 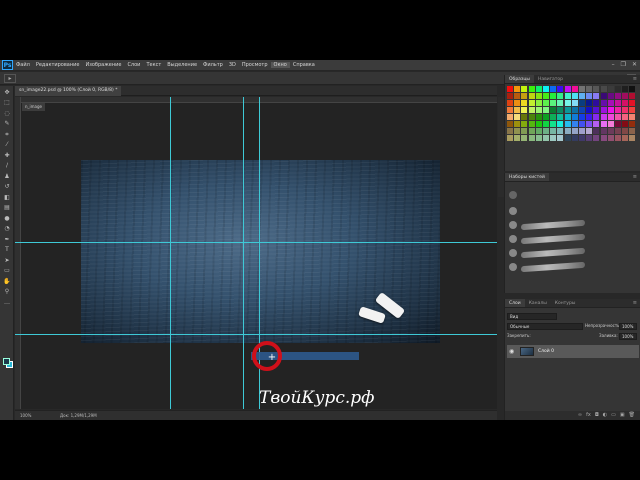 What do you see at coordinates (7, 270) in the screenshot?
I see `rectangle-icon: ▭` at bounding box center [7, 270].